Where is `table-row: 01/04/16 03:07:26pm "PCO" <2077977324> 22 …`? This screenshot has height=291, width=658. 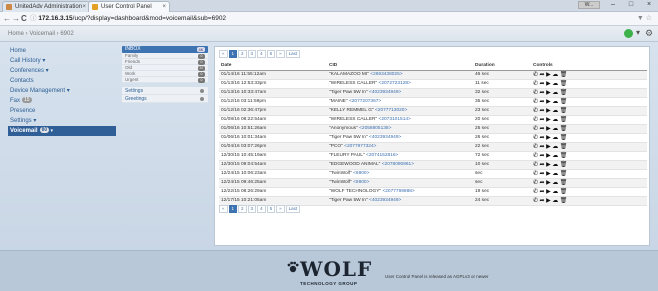 table-row: 01/04/16 03:07:26pm "PCO" <2077977324> 22 … is located at coordinates (433, 147).